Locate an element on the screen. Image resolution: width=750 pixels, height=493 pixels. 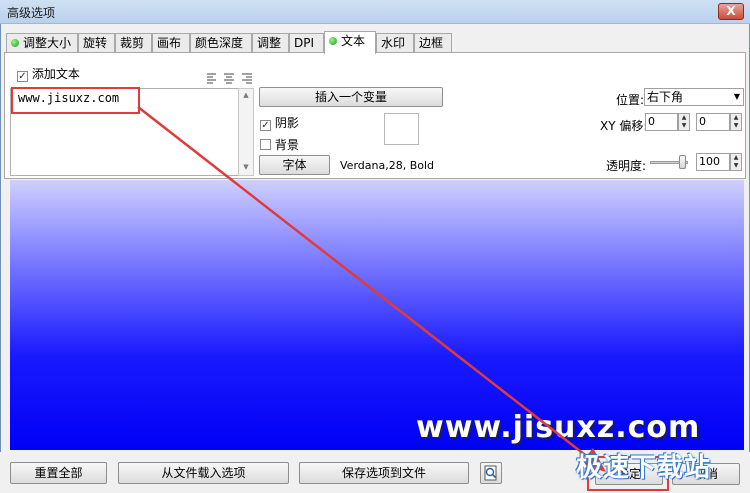
tab-label: 文本 is located at coordinates (353, 41).